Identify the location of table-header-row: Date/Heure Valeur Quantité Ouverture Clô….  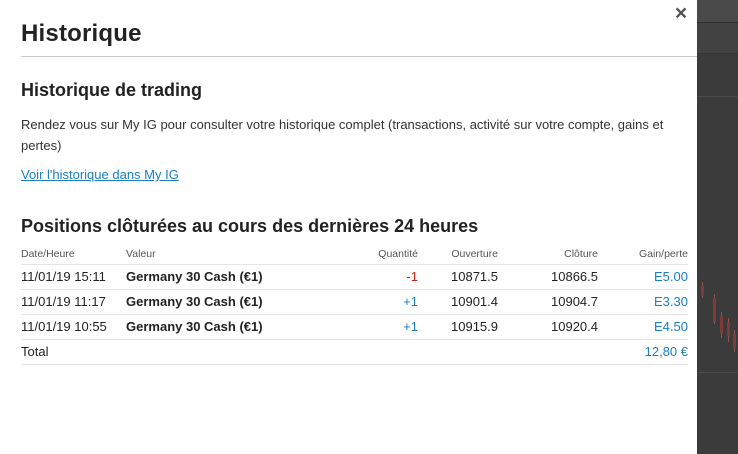
(354, 253).